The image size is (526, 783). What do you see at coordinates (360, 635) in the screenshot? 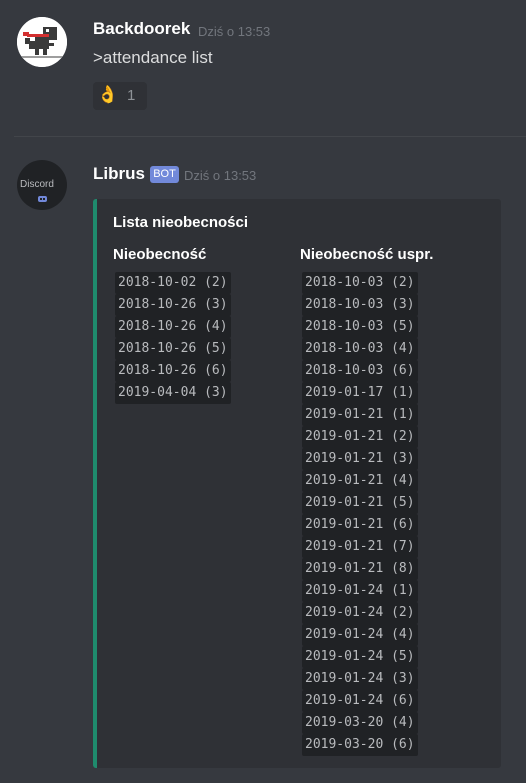
I see `excused-entry: 2019-01-24 (4)` at bounding box center [360, 635].